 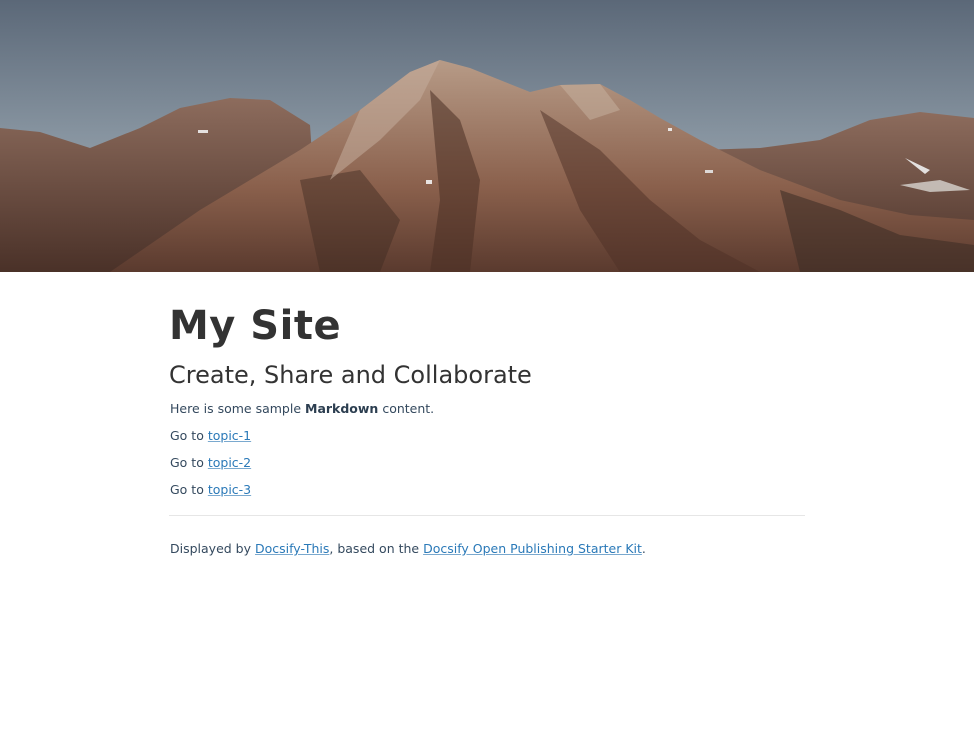 What do you see at coordinates (643, 548) in the screenshot?
I see `footer-suffix: .` at bounding box center [643, 548].